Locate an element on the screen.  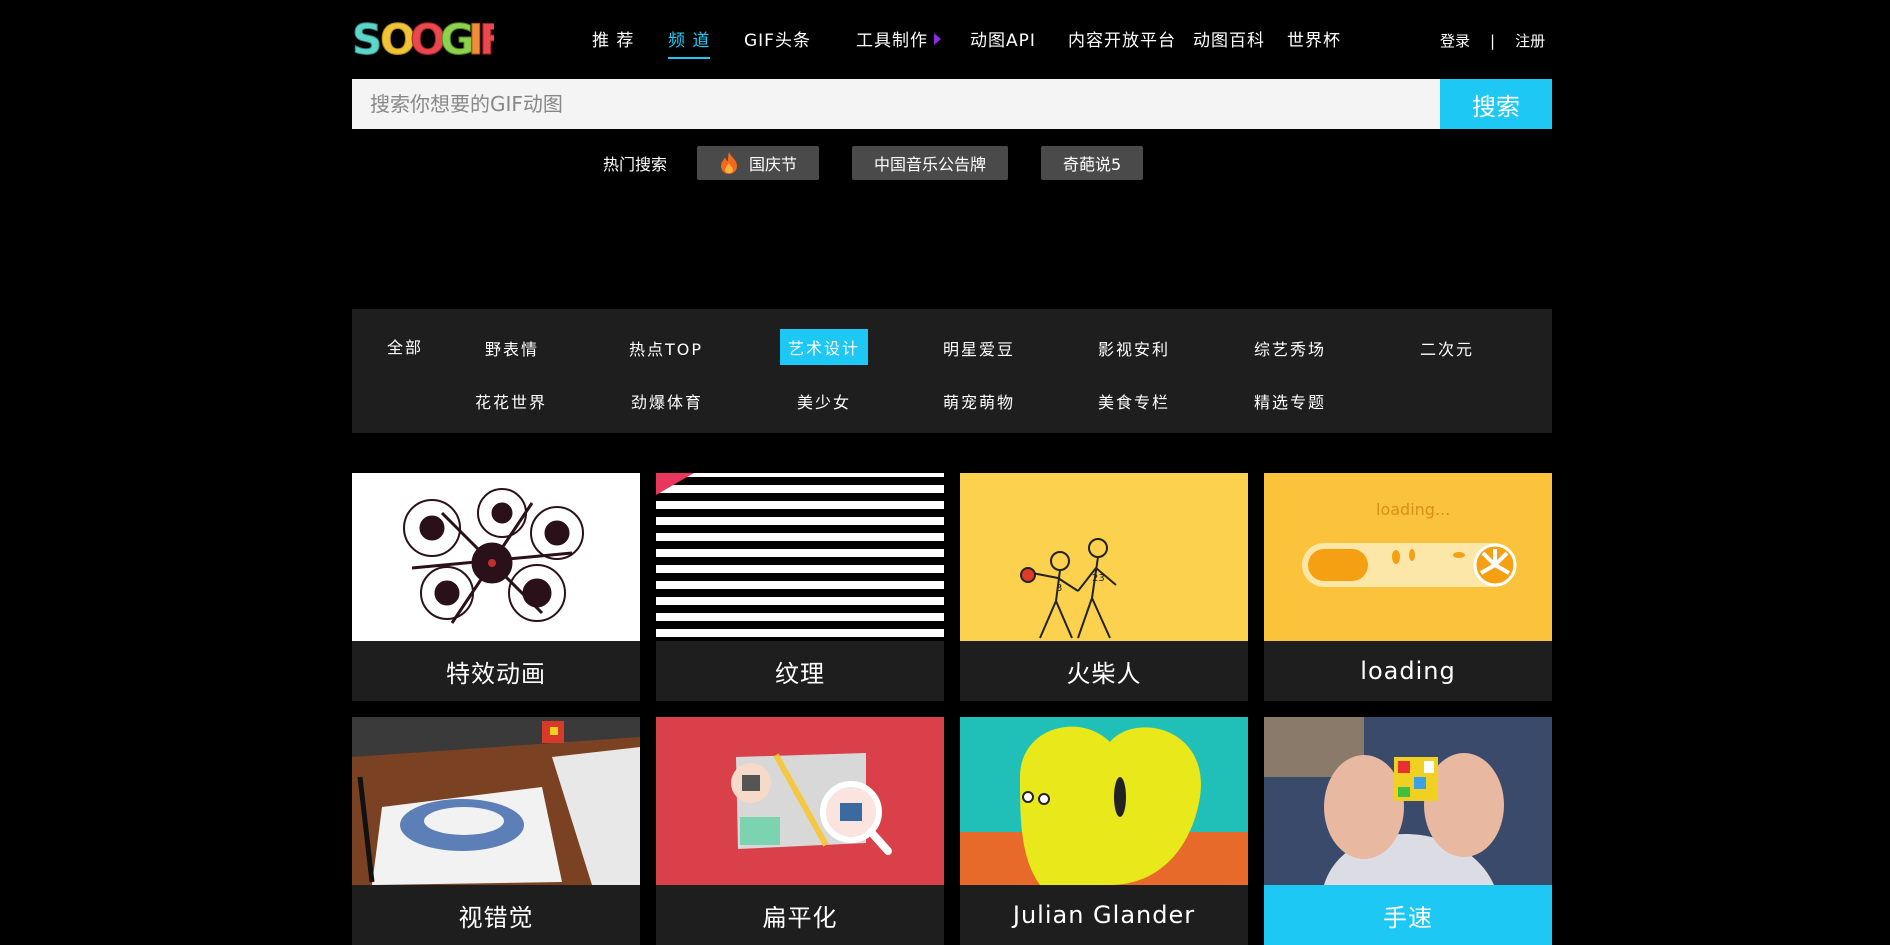
search-bar: 搜索 is located at coordinates (952, 104).